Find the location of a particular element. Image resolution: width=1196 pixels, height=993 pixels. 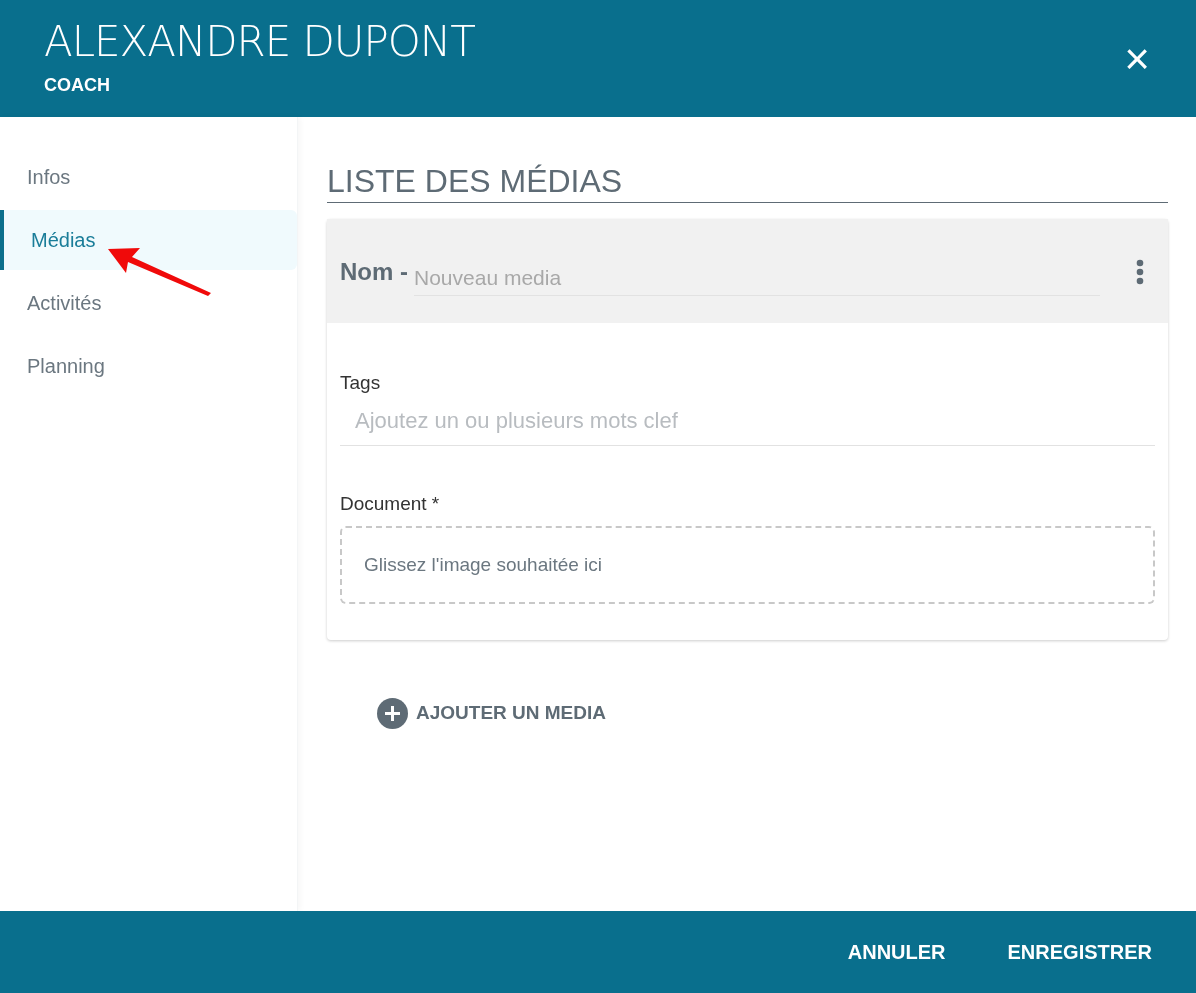

name-field: Nouveau media is located at coordinates (757, 272).